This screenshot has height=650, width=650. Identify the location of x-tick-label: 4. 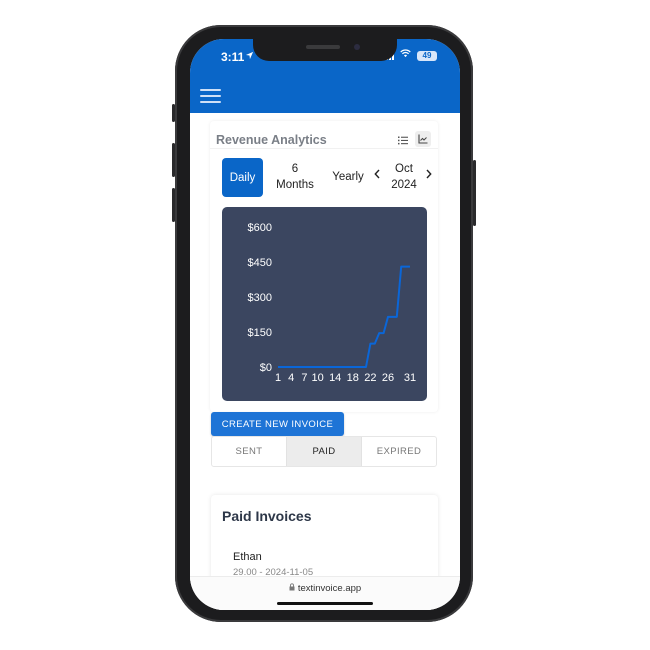
(291, 378).